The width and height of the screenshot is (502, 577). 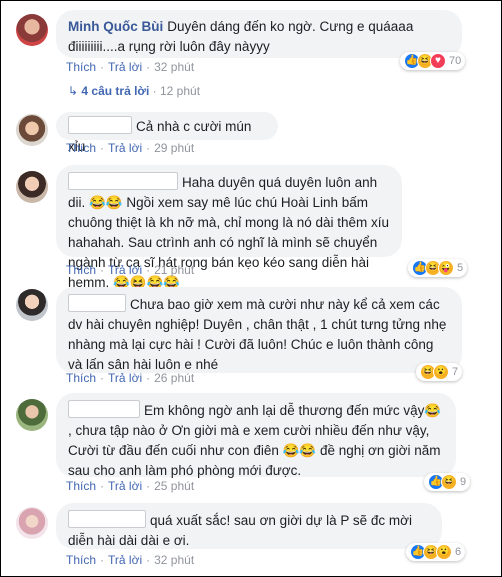 I want to click on reaction-summary: 👍 😆 😜 5, so click(x=438, y=268).